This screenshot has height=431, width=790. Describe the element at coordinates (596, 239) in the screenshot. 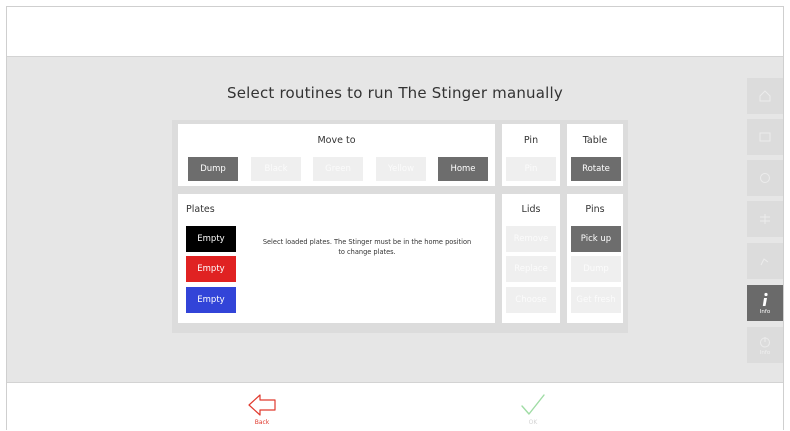

I see `pins-pickup-button: Pick up` at that location.